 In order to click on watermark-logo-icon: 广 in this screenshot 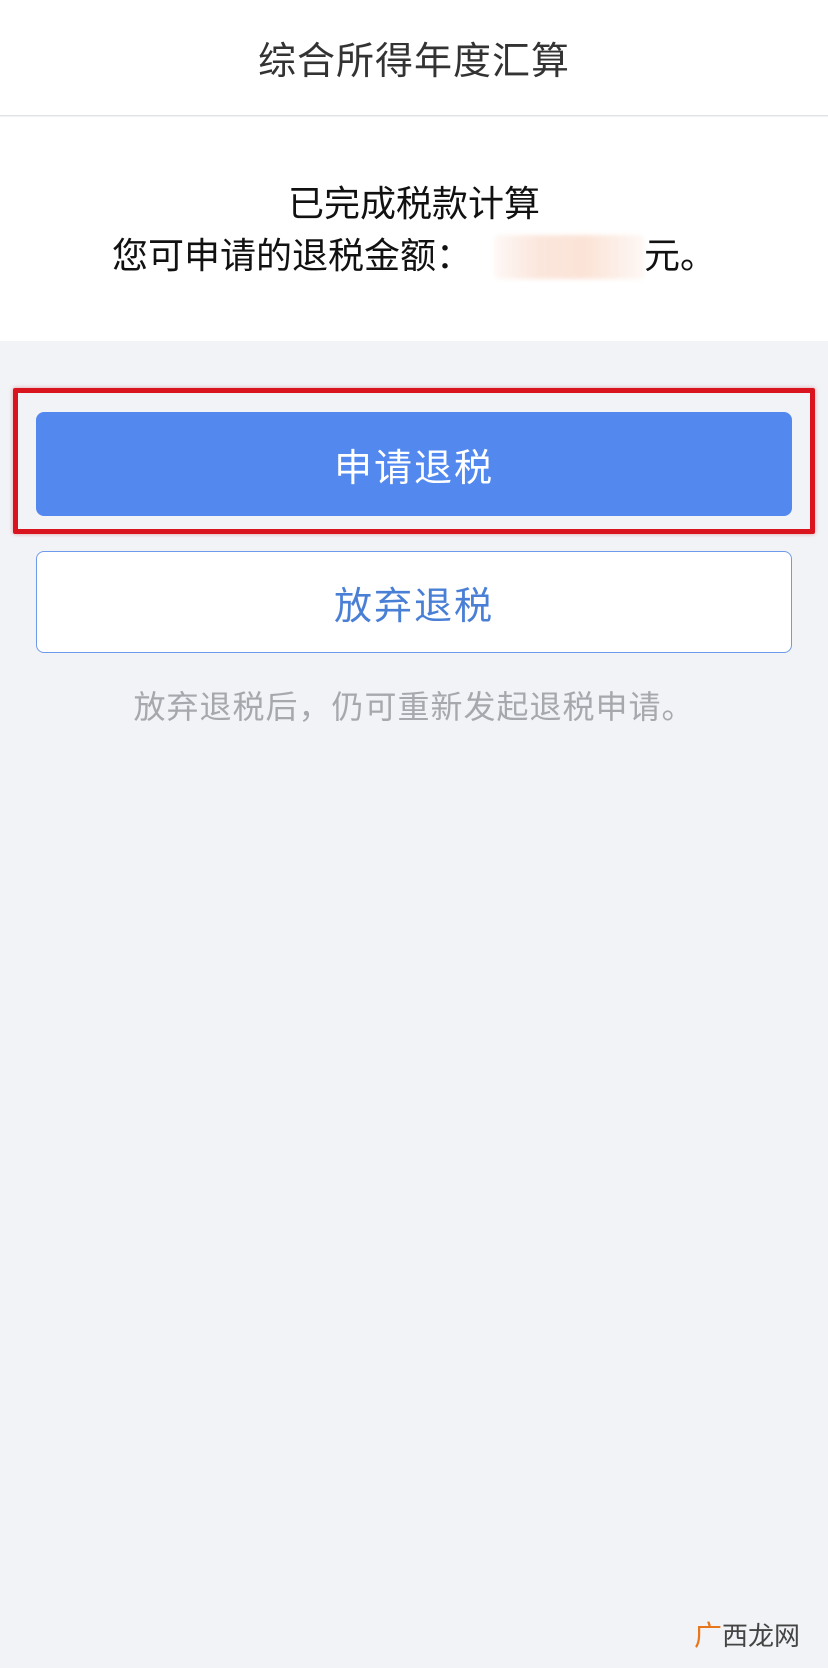, I will do `click(707, 1635)`.